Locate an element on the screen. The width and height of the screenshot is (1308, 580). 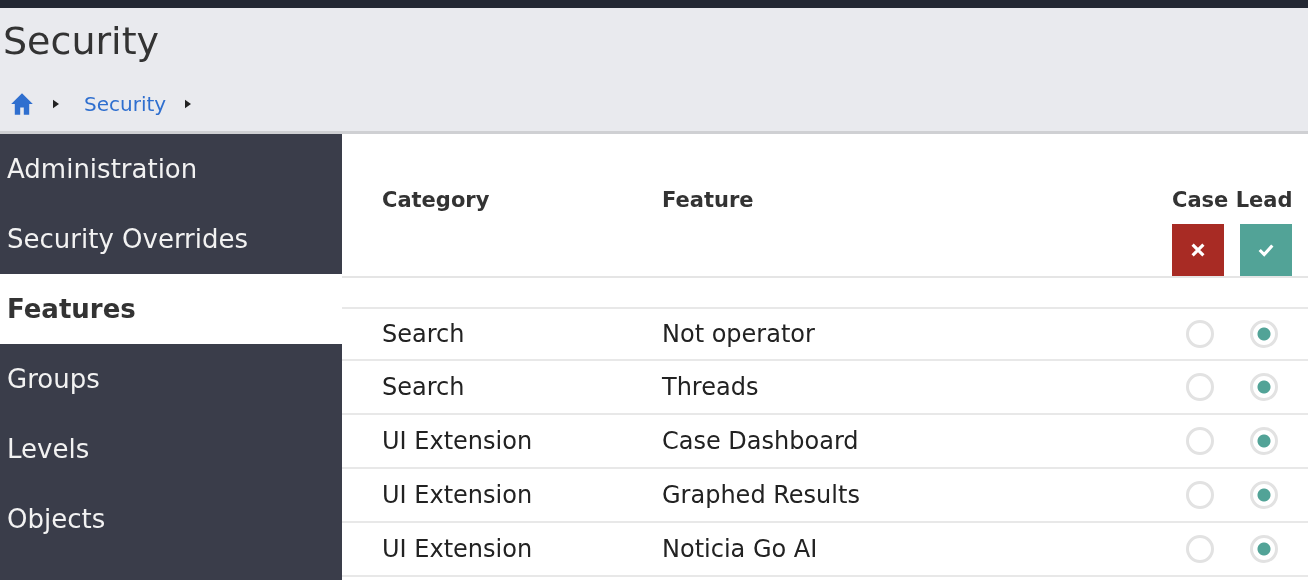
column-header: Case Lead is located at coordinates (1232, 200).